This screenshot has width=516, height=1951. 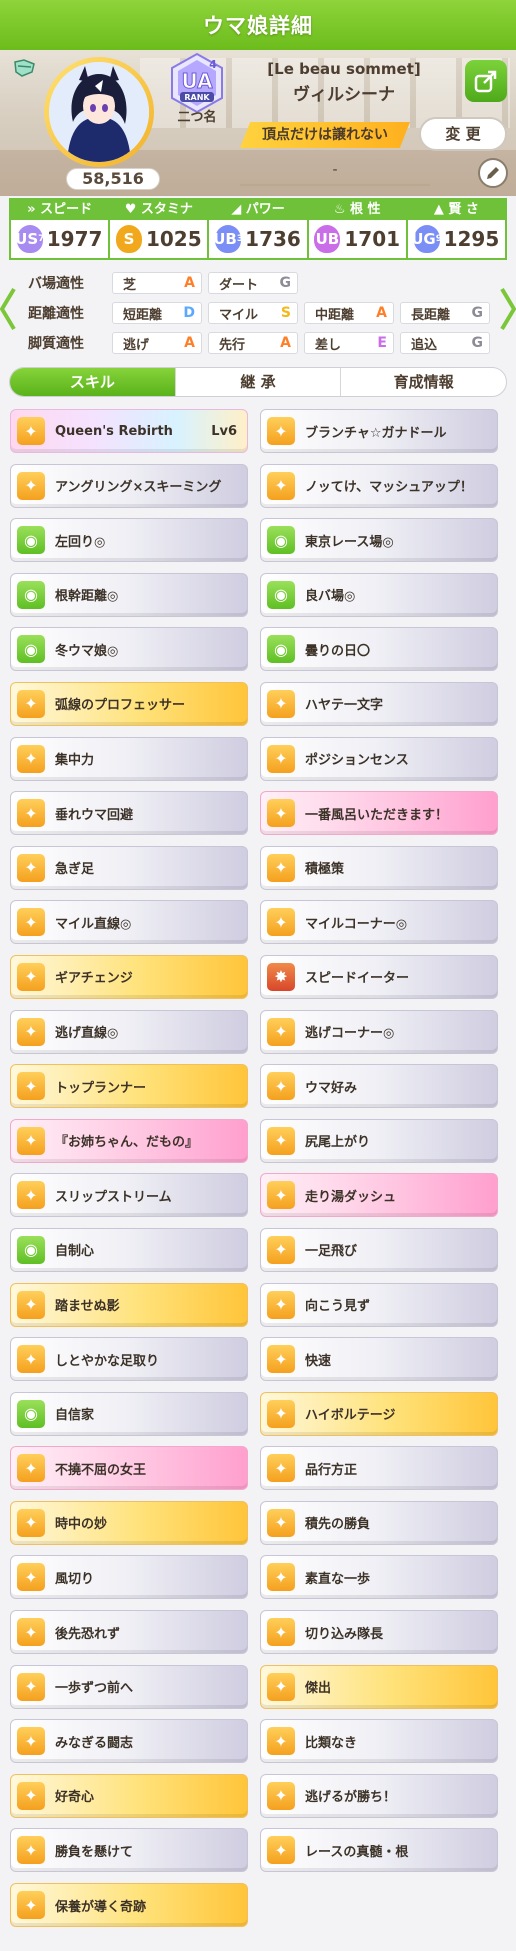 I want to click on skill-name: みなぎる闘志, so click(x=94, y=1743).